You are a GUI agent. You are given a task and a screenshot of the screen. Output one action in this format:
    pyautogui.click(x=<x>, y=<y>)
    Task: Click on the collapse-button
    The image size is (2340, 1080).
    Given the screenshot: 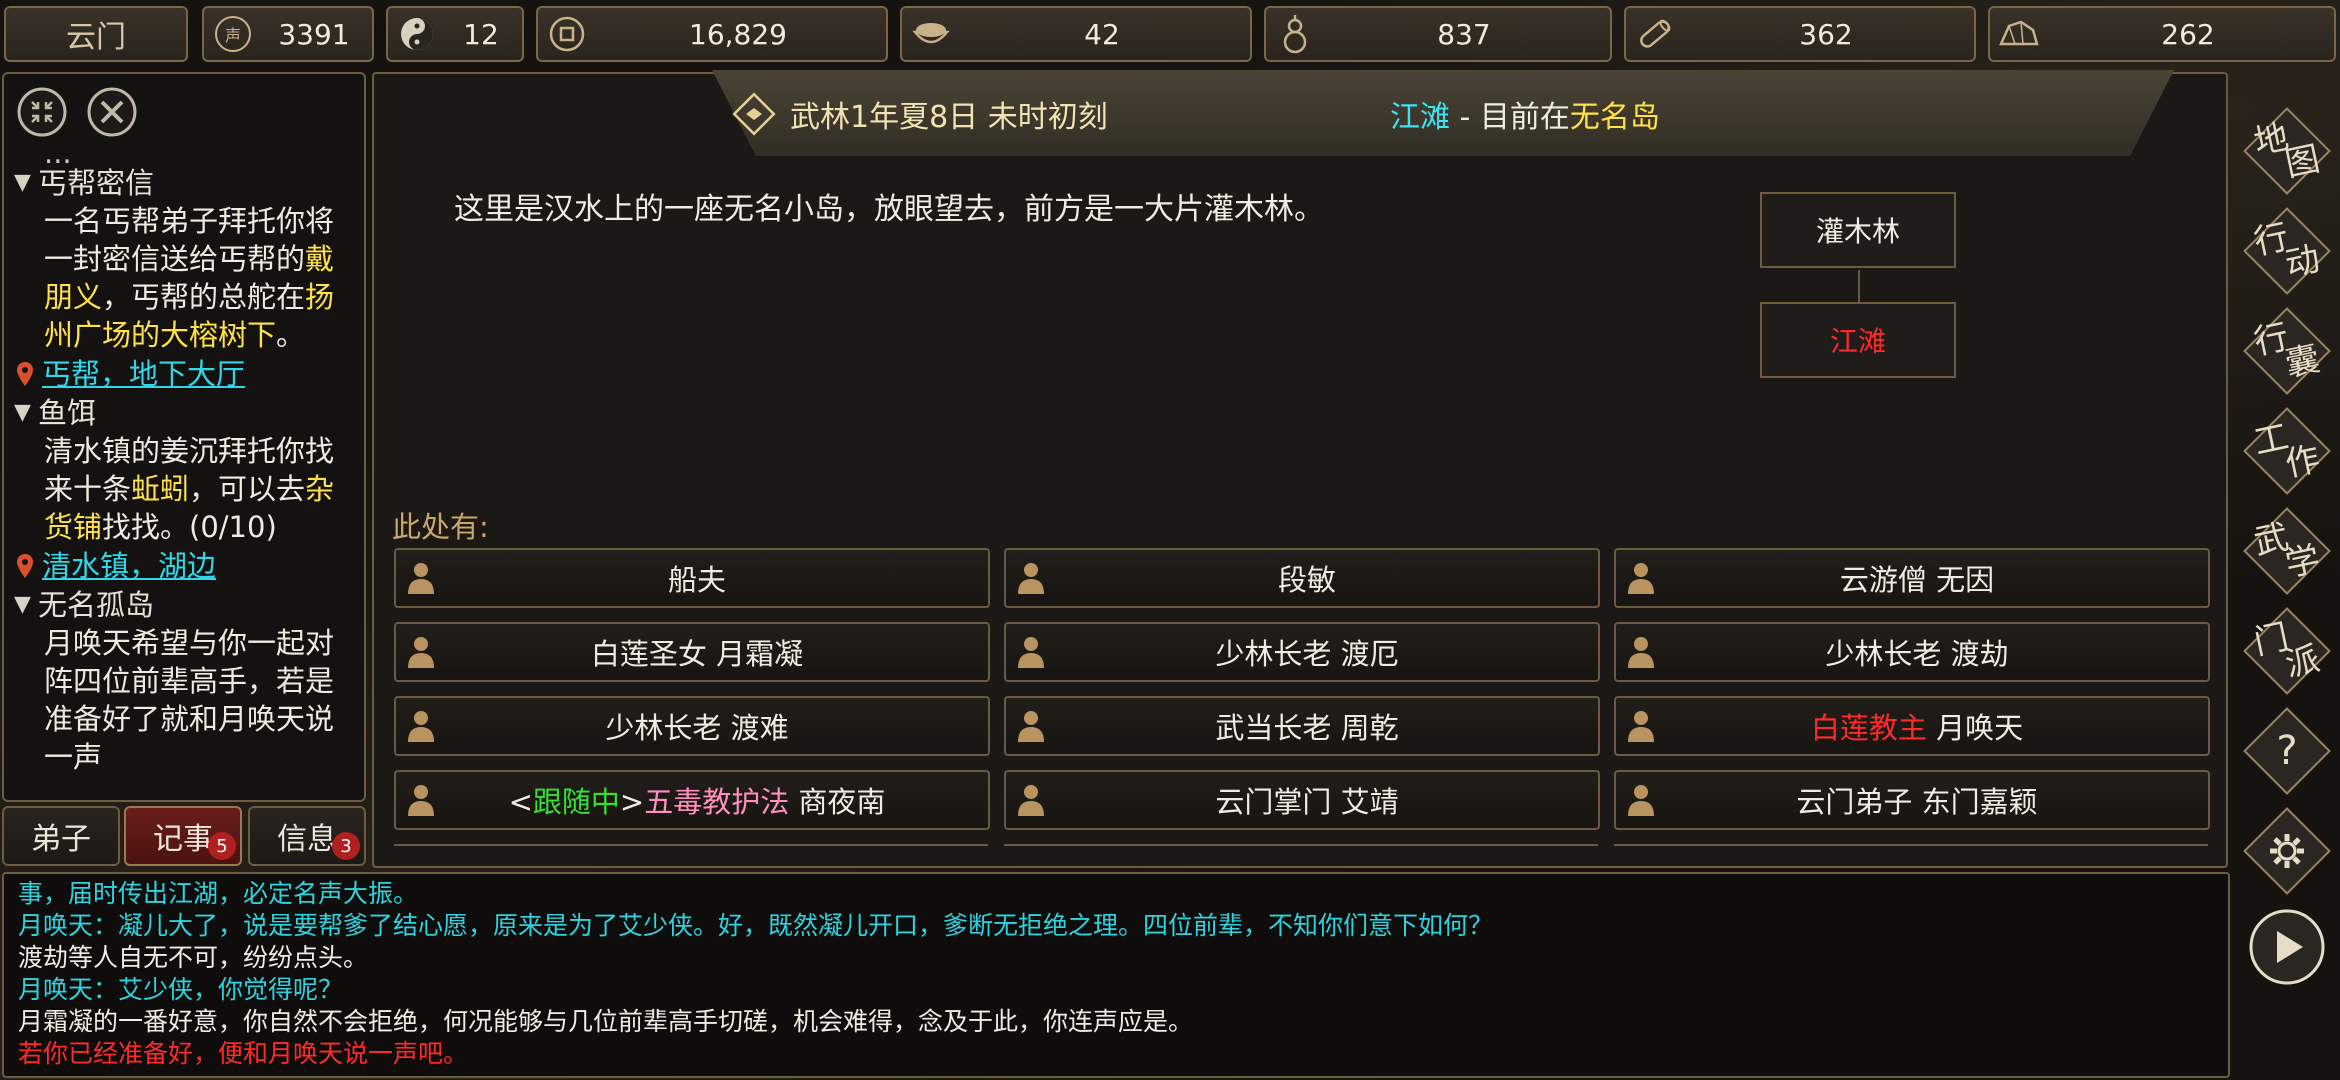 What is the action you would take?
    pyautogui.click(x=42, y=112)
    